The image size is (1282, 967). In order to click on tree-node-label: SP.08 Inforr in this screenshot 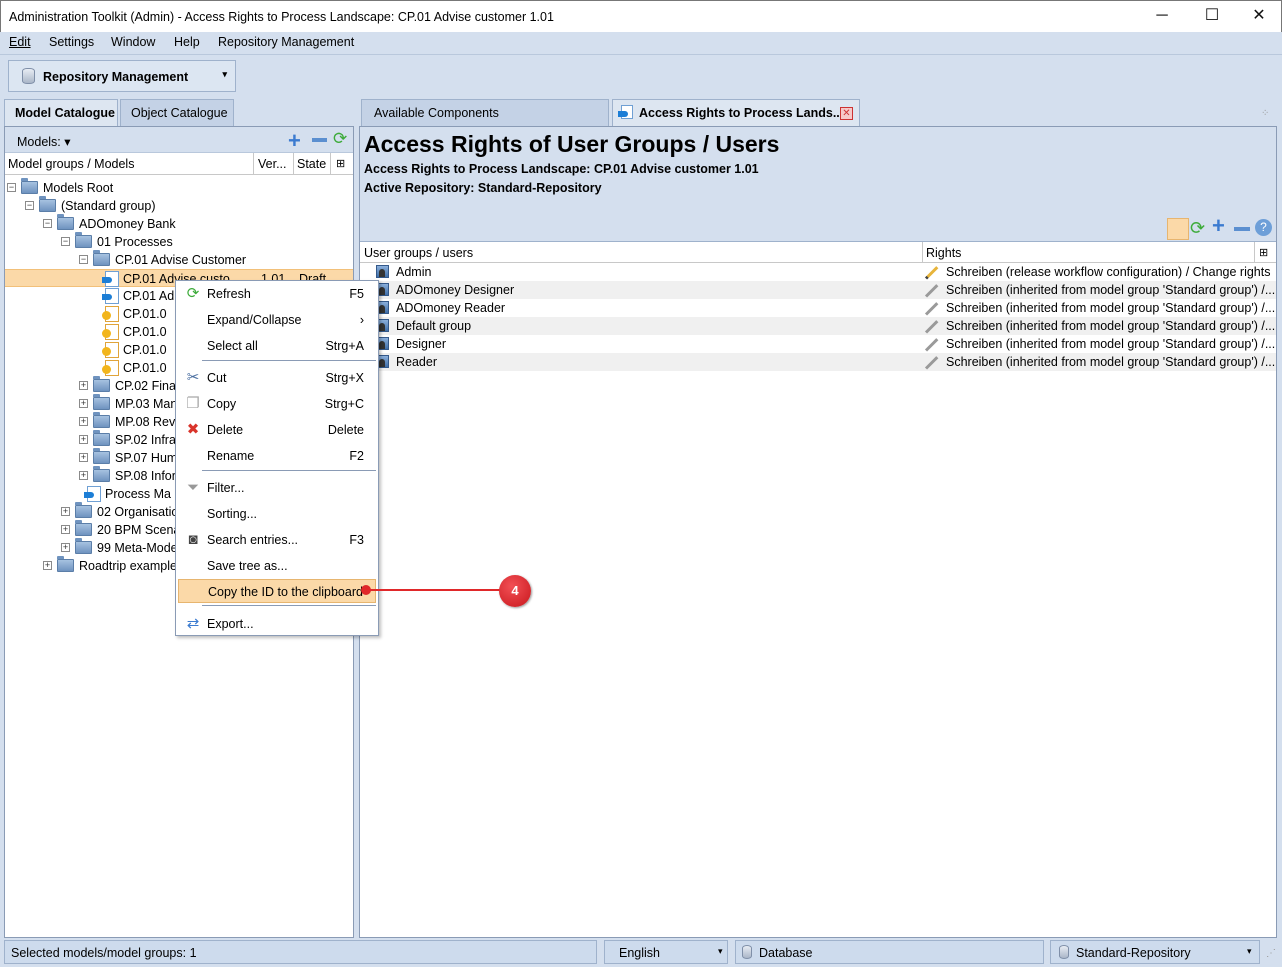, I will do `click(148, 476)`.